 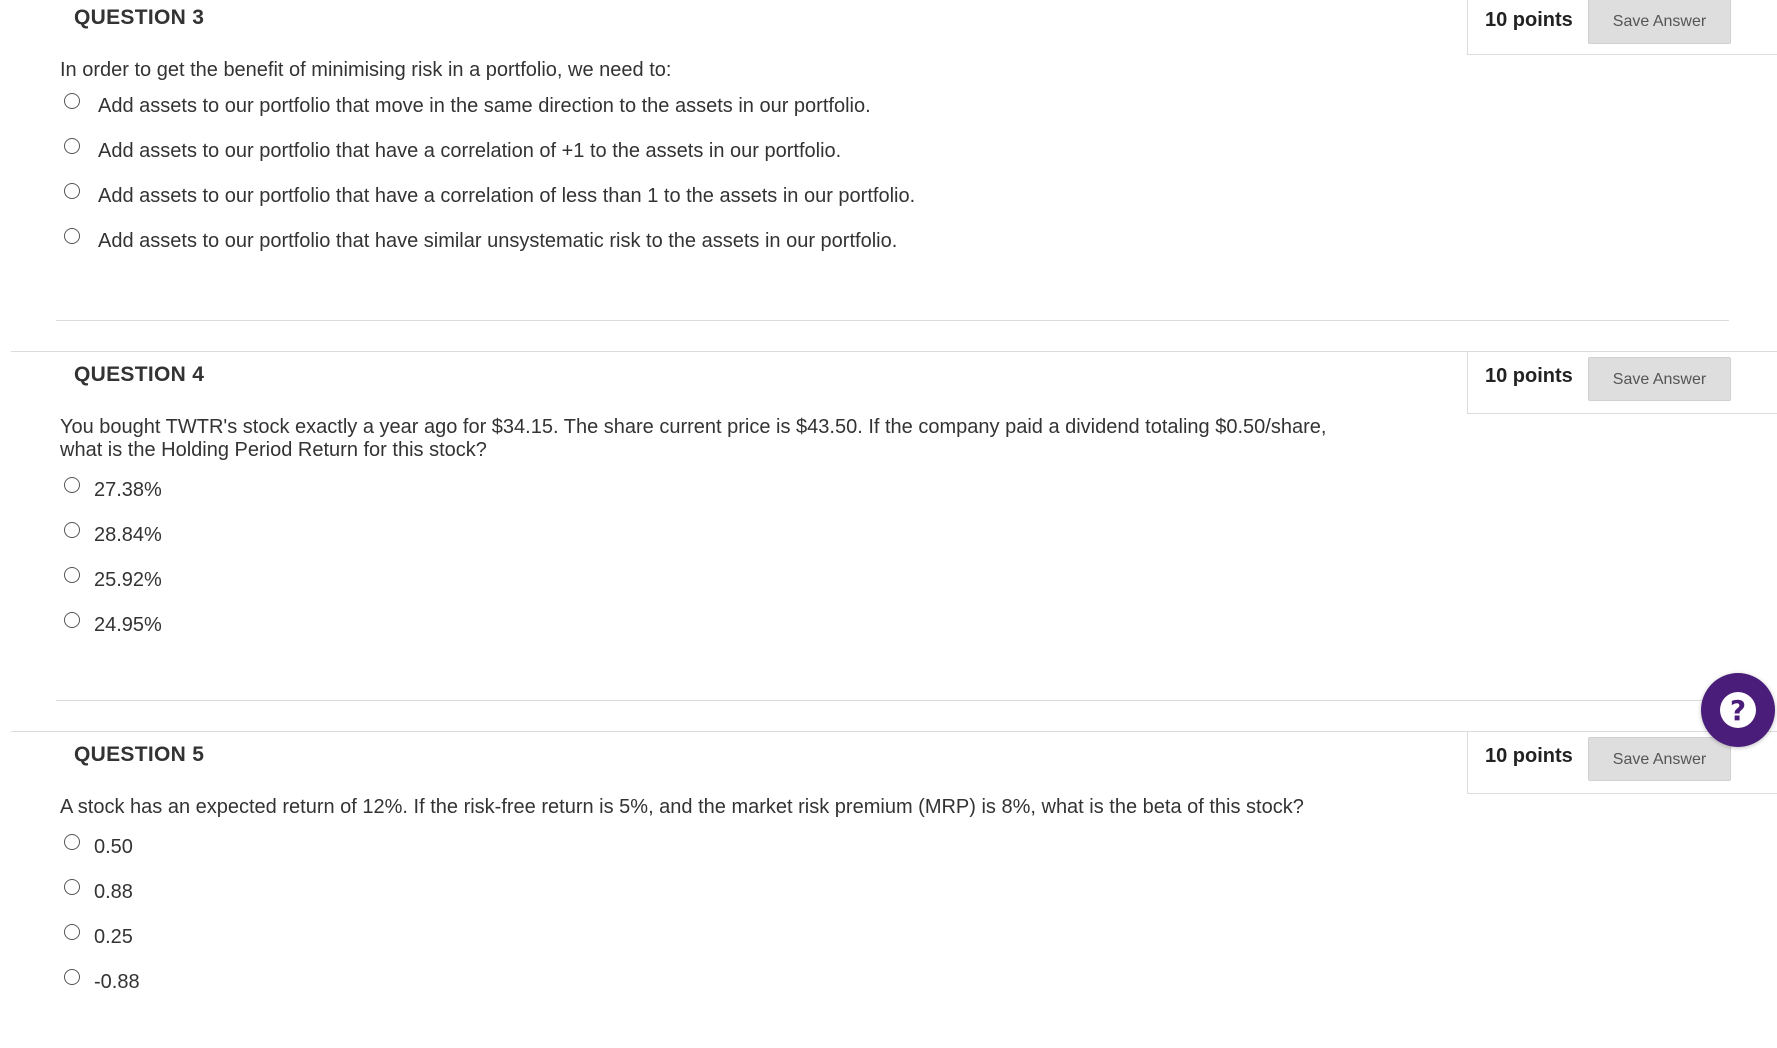 I want to click on help-button: ?, so click(x=1738, y=710).